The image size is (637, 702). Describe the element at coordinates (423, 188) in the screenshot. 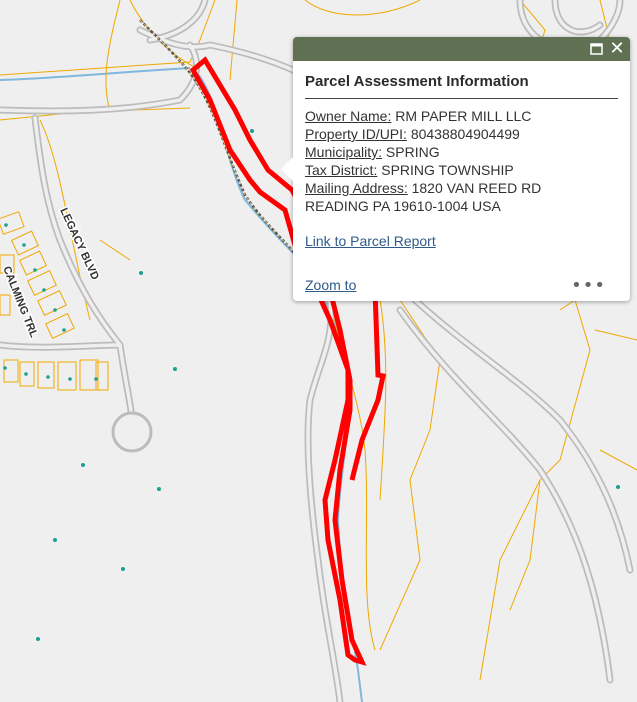

I see `field-mailing-address: Mailing Address: 1820 VAN REED RD` at that location.